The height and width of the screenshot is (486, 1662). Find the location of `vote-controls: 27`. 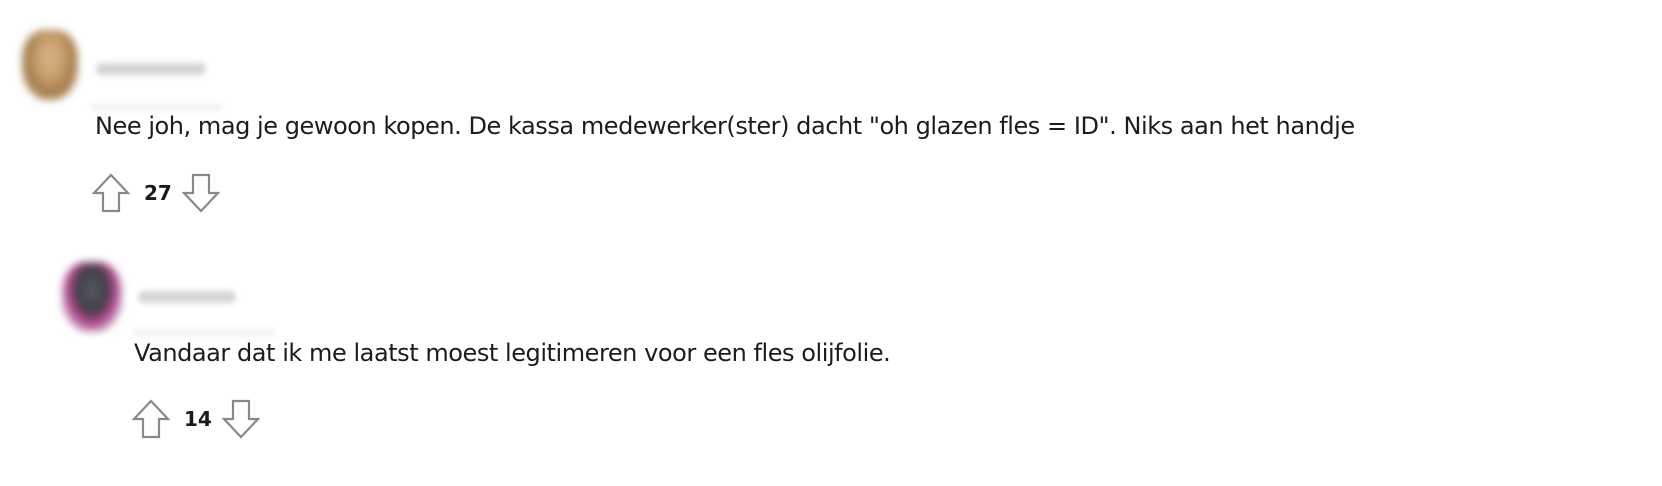

vote-controls: 27 is located at coordinates (156, 193).